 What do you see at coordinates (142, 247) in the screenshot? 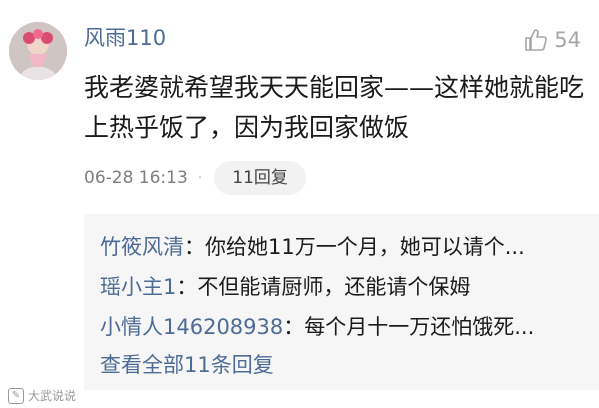
I see `reply-author: 竹筱风清` at bounding box center [142, 247].